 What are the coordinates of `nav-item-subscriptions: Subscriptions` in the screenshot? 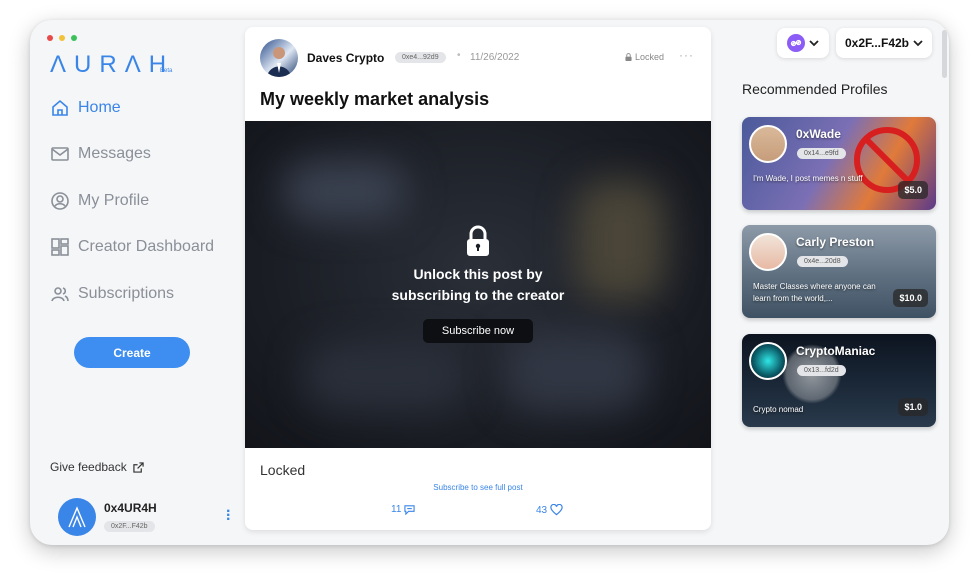 It's located at (112, 294).